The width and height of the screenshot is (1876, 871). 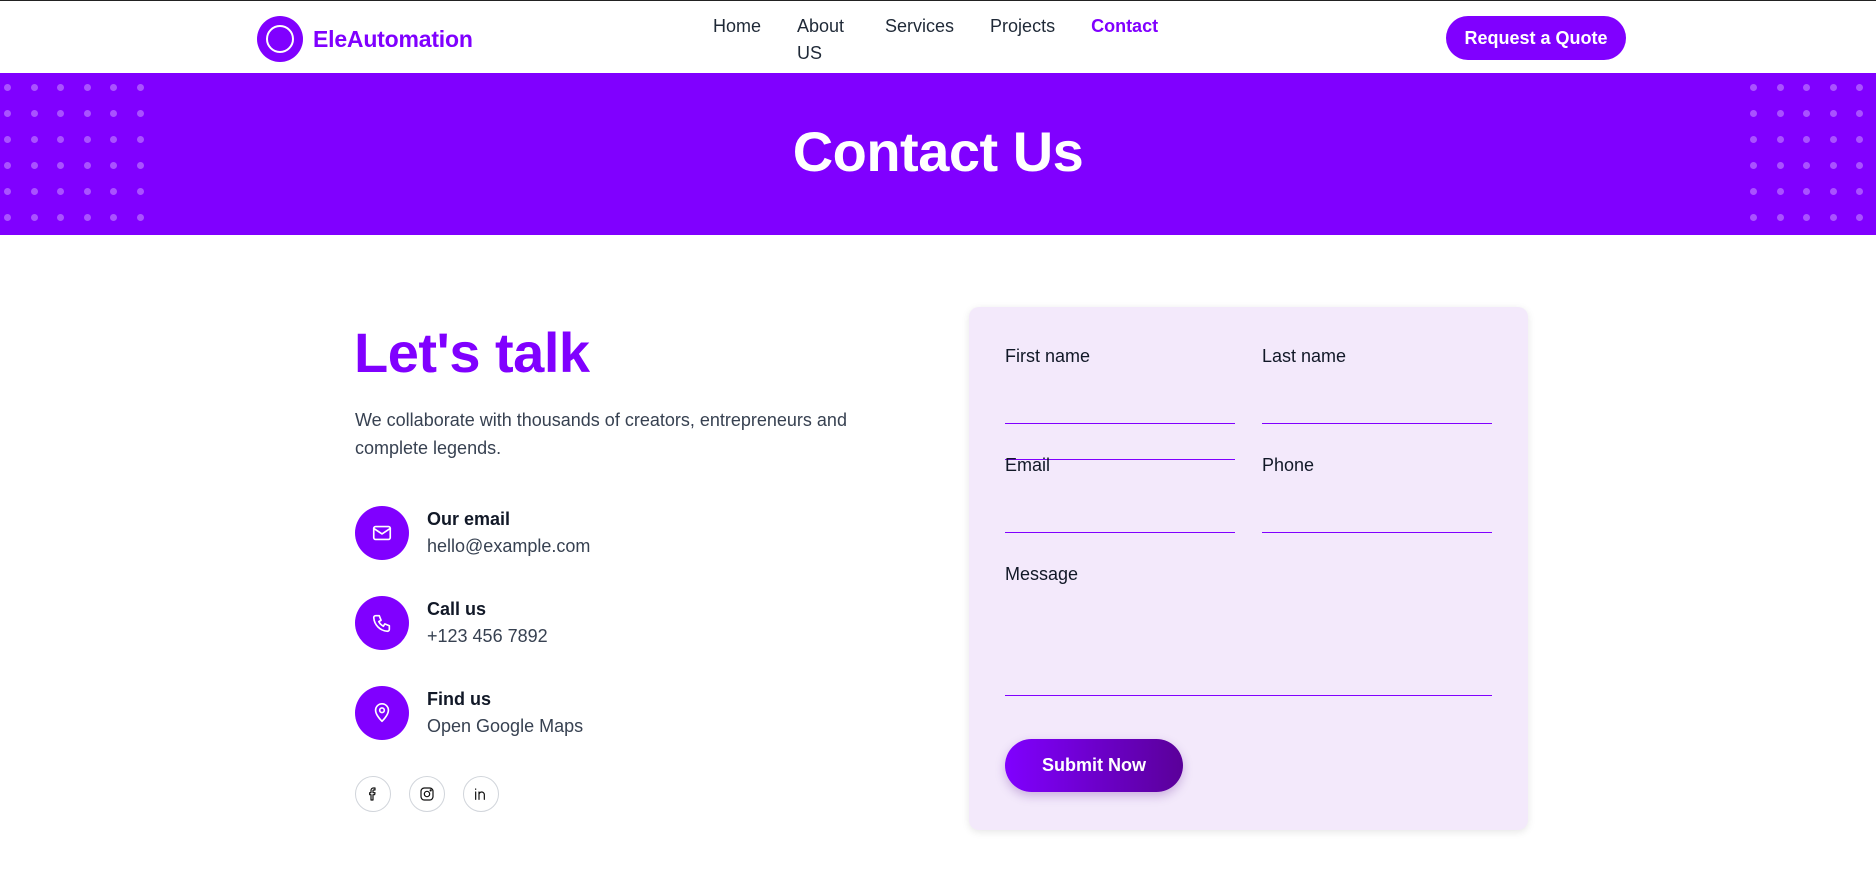 What do you see at coordinates (919, 40) in the screenshot?
I see `nav-services: Services` at bounding box center [919, 40].